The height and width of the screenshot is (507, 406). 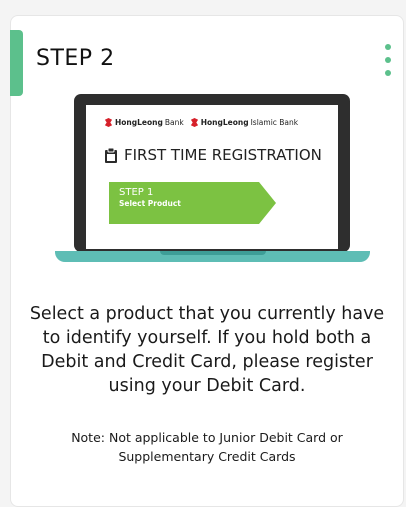 I want to click on step-1-text: STEP 1 Select Product, so click(x=150, y=197).